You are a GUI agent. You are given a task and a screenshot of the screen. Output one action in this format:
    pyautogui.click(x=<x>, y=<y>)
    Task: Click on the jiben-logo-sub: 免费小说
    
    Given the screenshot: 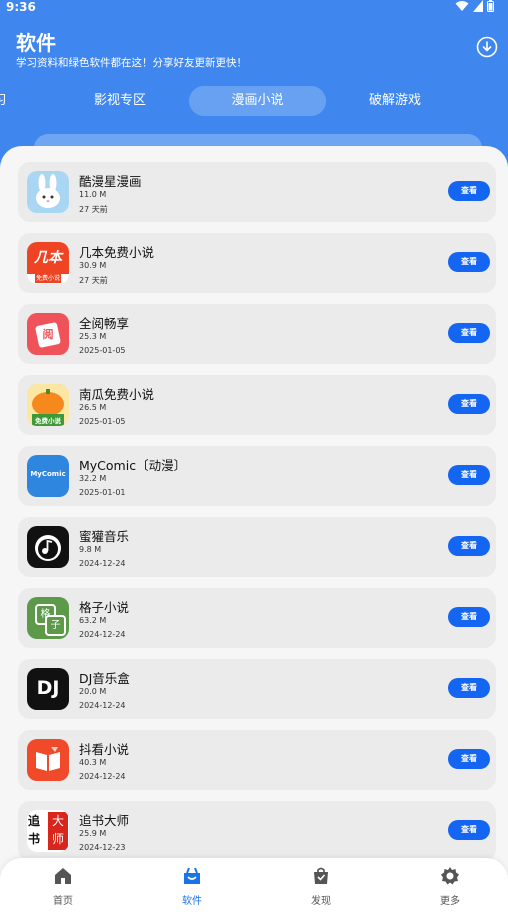 What is the action you would take?
    pyautogui.click(x=48, y=278)
    